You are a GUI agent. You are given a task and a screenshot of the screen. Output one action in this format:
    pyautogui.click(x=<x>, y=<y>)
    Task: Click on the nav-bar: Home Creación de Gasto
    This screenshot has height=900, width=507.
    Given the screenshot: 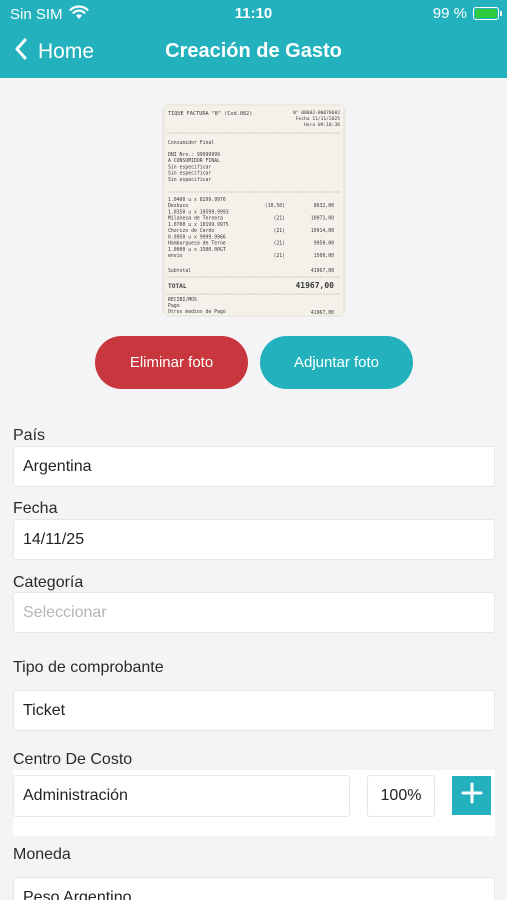 What is the action you would take?
    pyautogui.click(x=253, y=53)
    